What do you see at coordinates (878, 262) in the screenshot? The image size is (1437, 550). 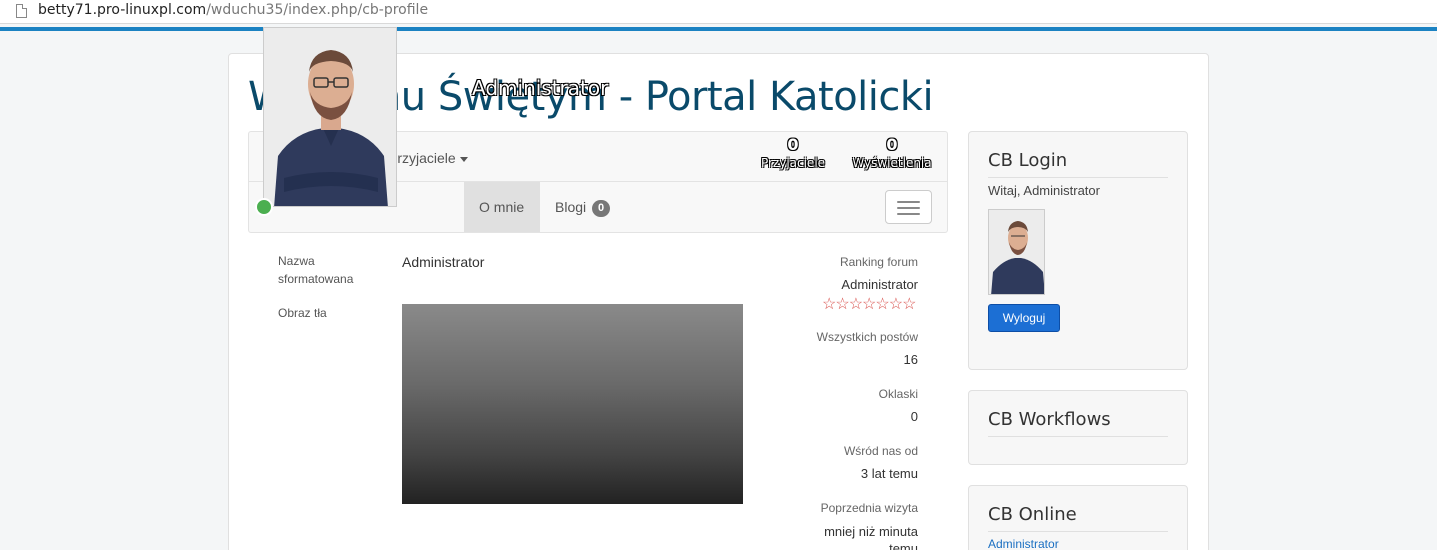 I see `ranking-label: Ranking forum` at bounding box center [878, 262].